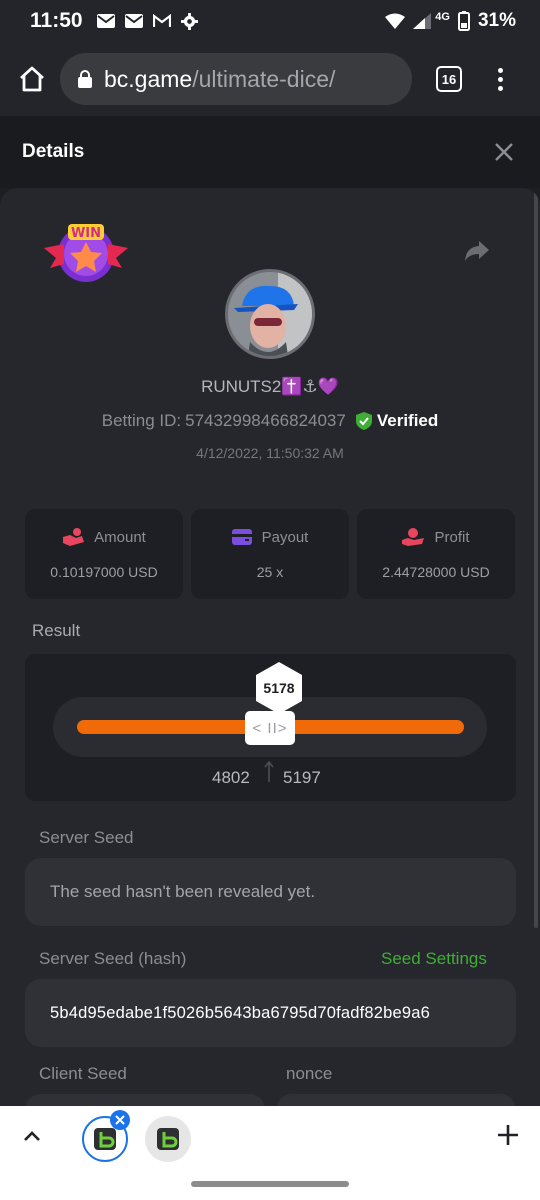 This screenshot has width=540, height=1200. I want to click on details-header: Details, so click(270, 152).